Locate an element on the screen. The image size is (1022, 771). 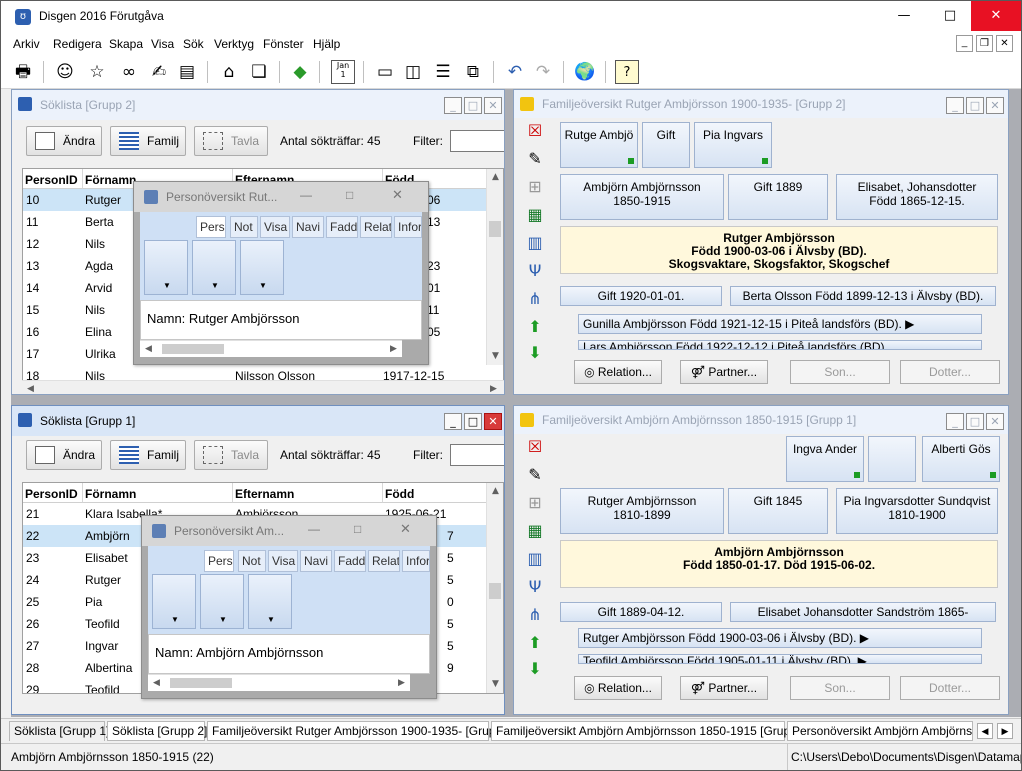
column-header: PersonID is located at coordinates (53, 493).